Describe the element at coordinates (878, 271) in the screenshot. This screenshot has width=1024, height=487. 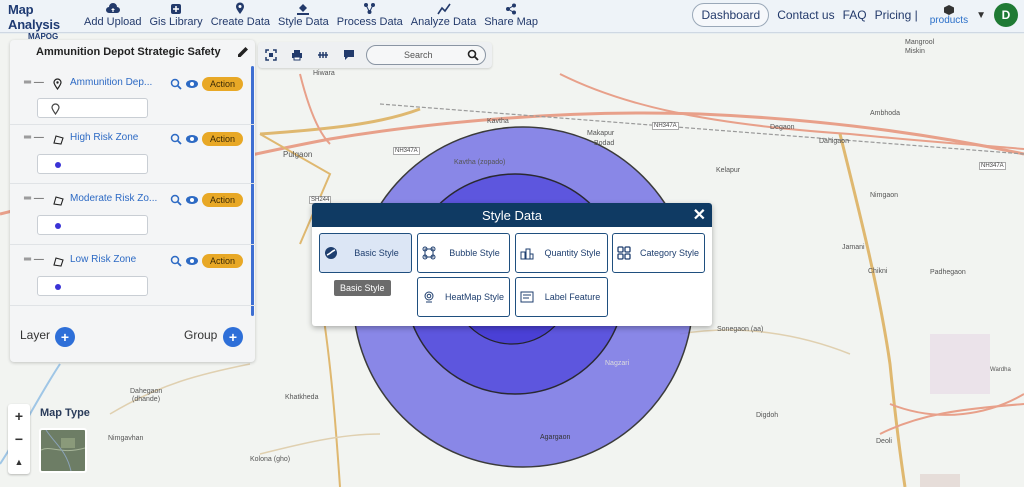
I see `map-label: Chikni` at that location.